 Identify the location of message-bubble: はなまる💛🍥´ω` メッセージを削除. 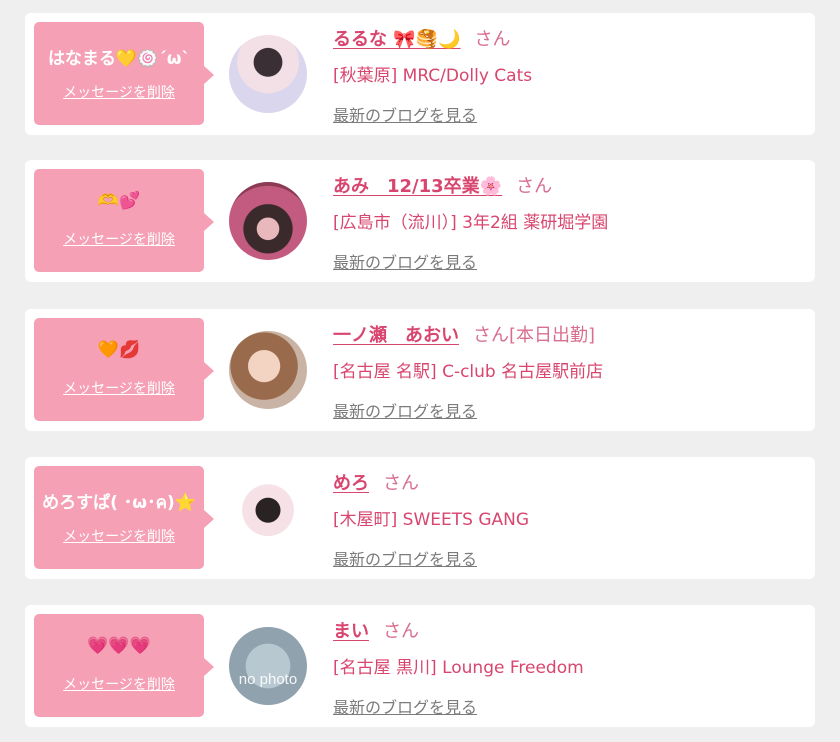
(124, 73).